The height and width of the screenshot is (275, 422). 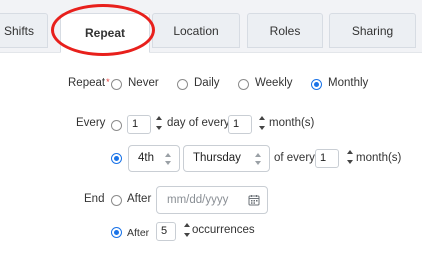 I want to click on every-ordinal-weekday-radio, so click(x=116, y=158).